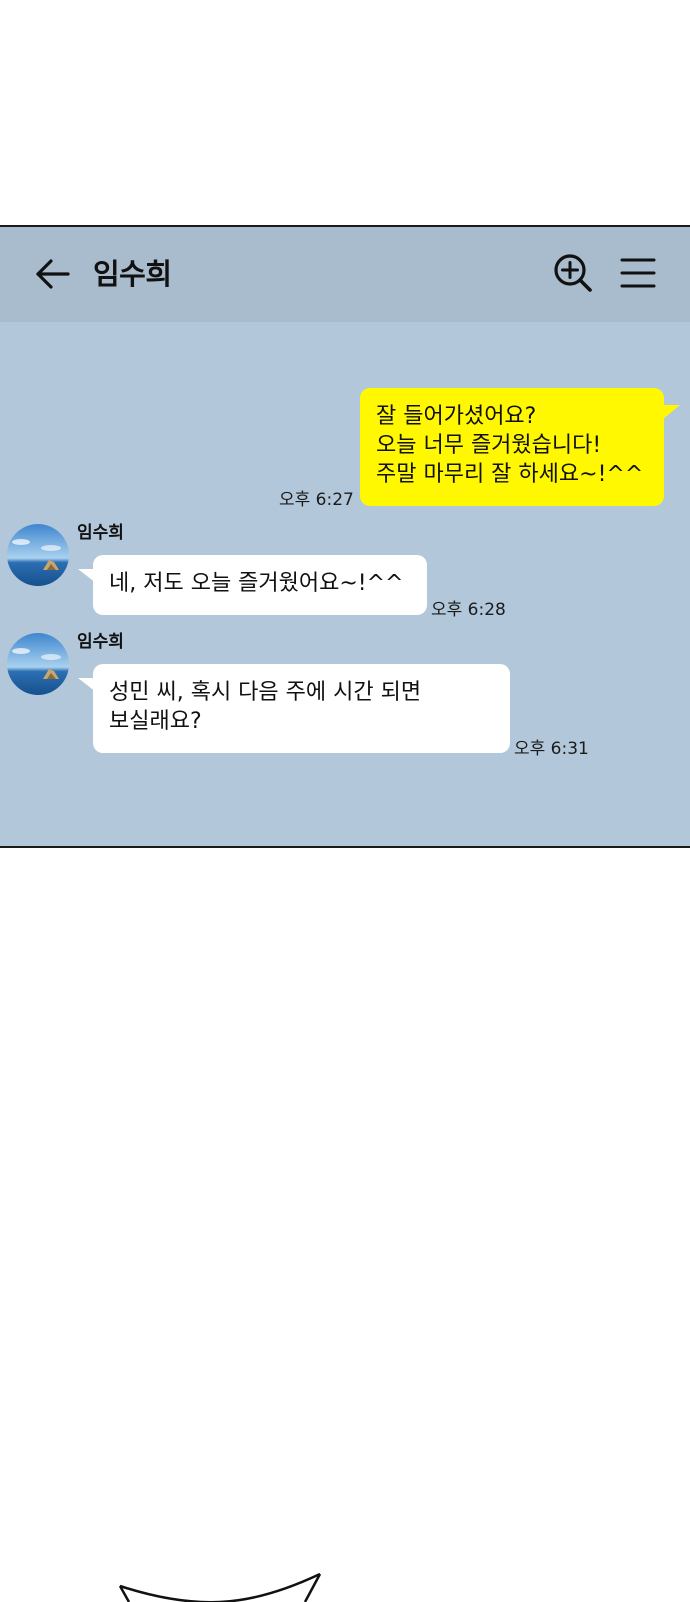 The width and height of the screenshot is (690, 1602). I want to click on message-text: 성민 씨, 혹시 다음 주에 시간 되면, so click(265, 692).